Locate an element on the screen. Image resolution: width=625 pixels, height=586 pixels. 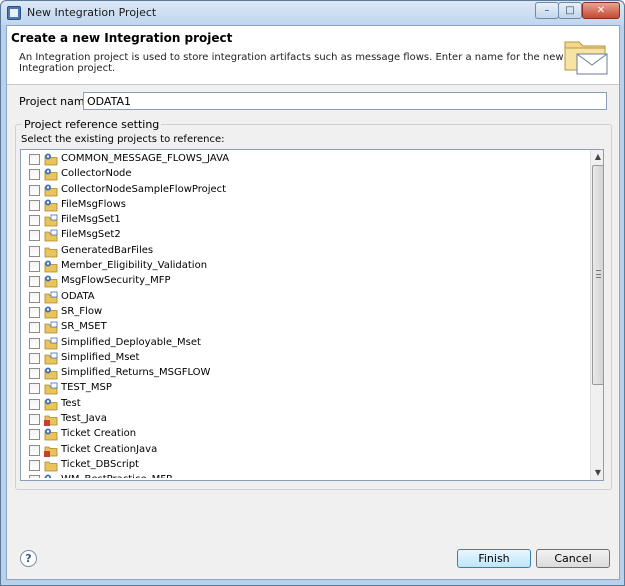
app-icon is located at coordinates (14, 13).